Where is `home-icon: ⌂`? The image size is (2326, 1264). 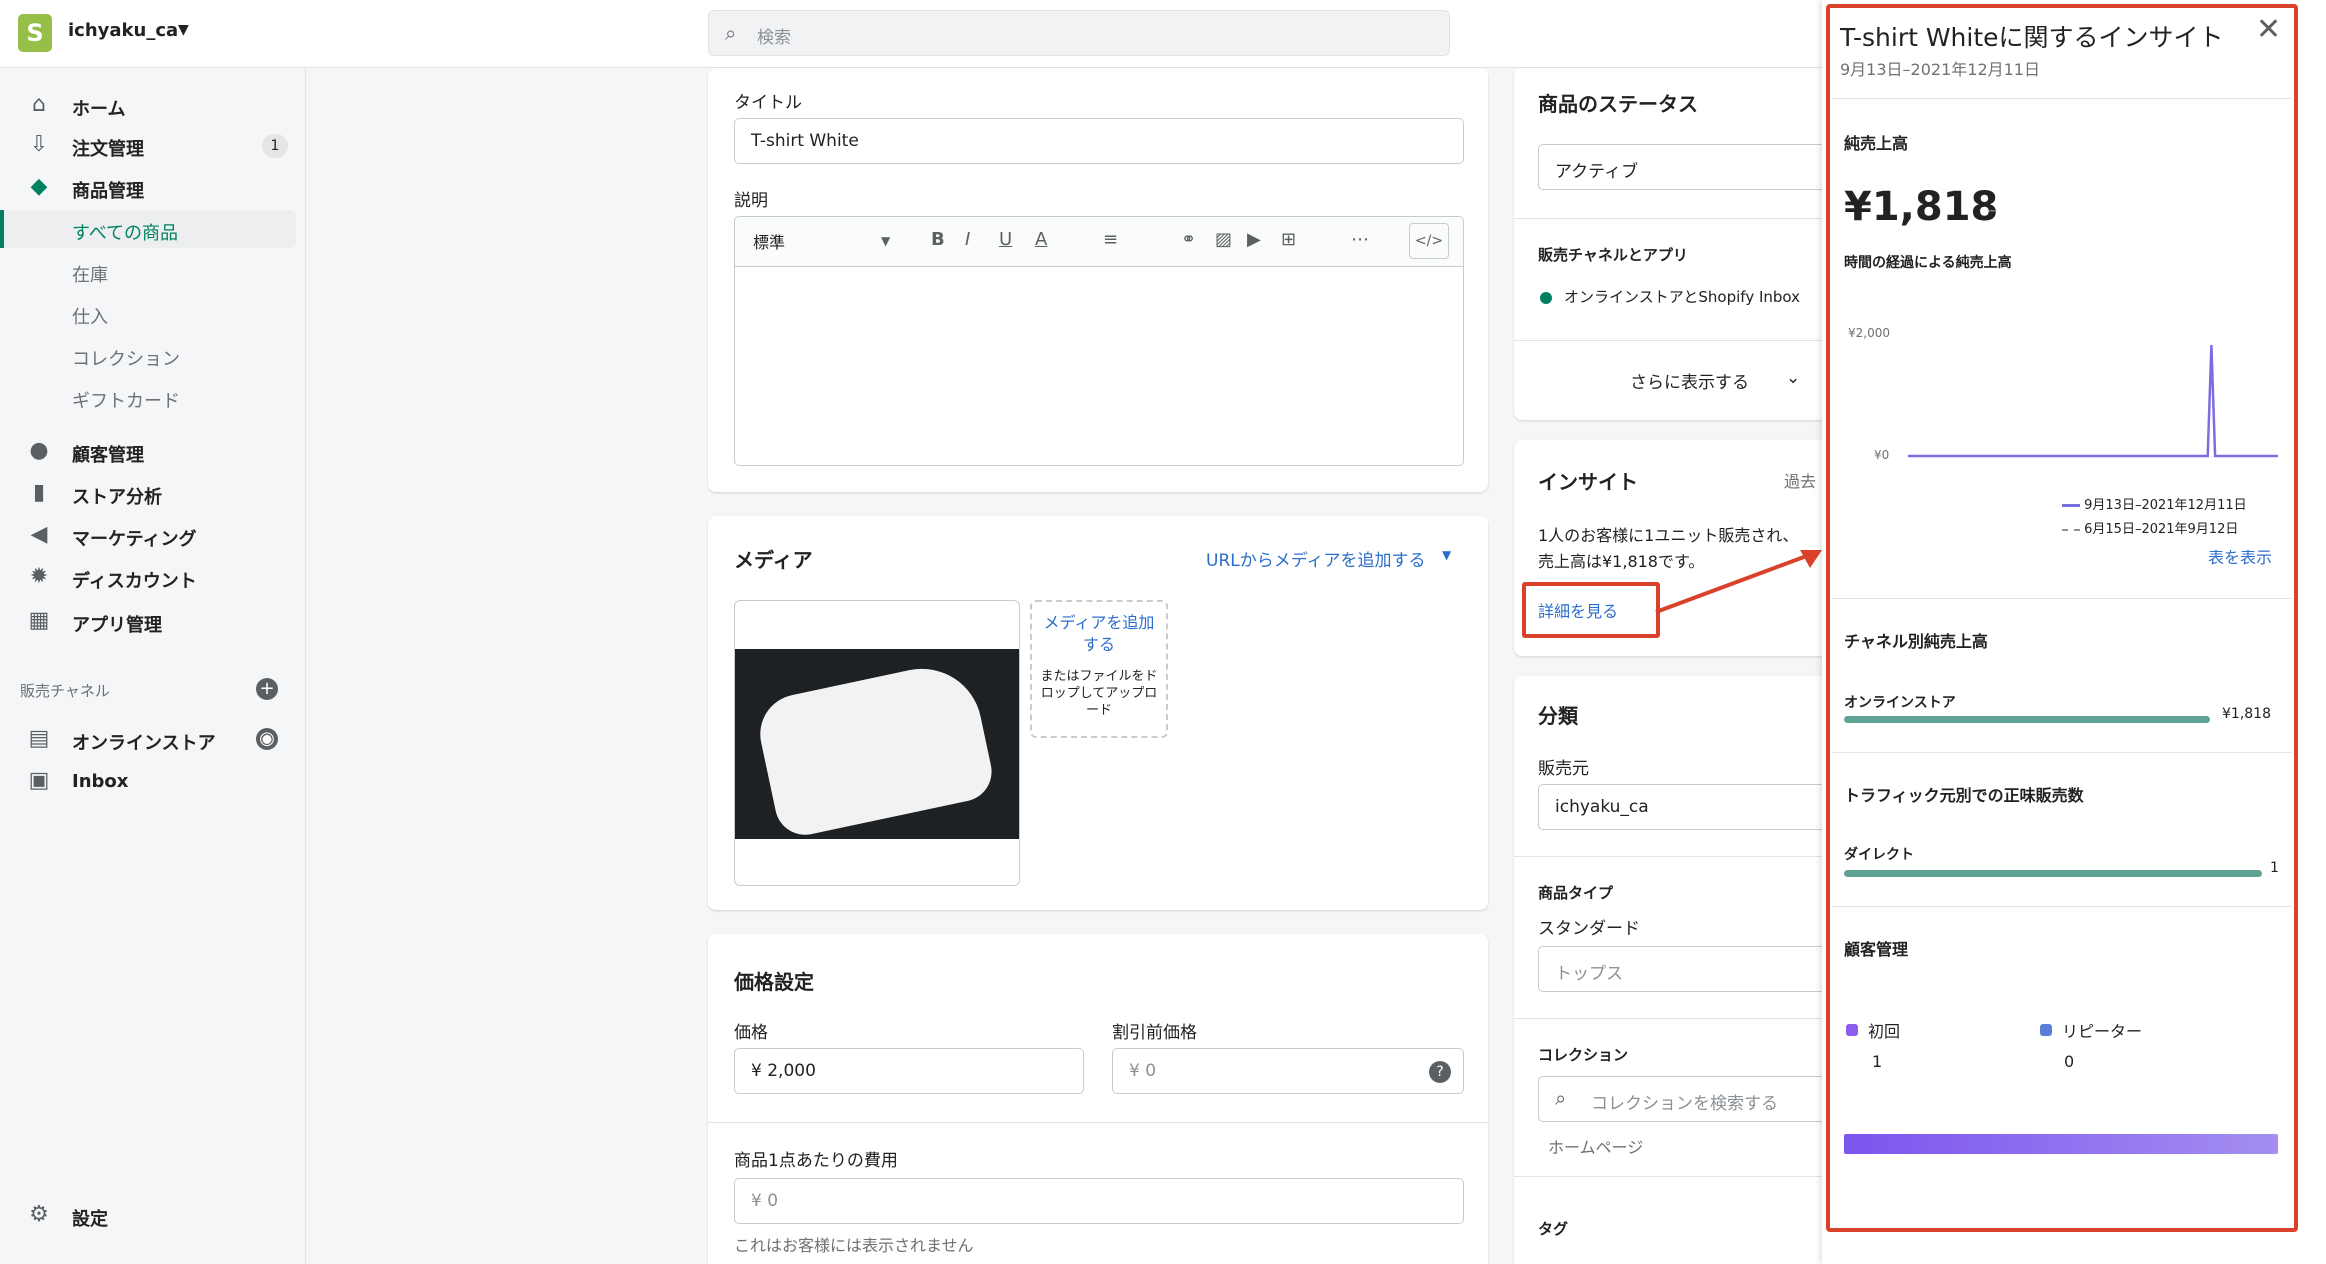
home-icon: ⌂ is located at coordinates (39, 104).